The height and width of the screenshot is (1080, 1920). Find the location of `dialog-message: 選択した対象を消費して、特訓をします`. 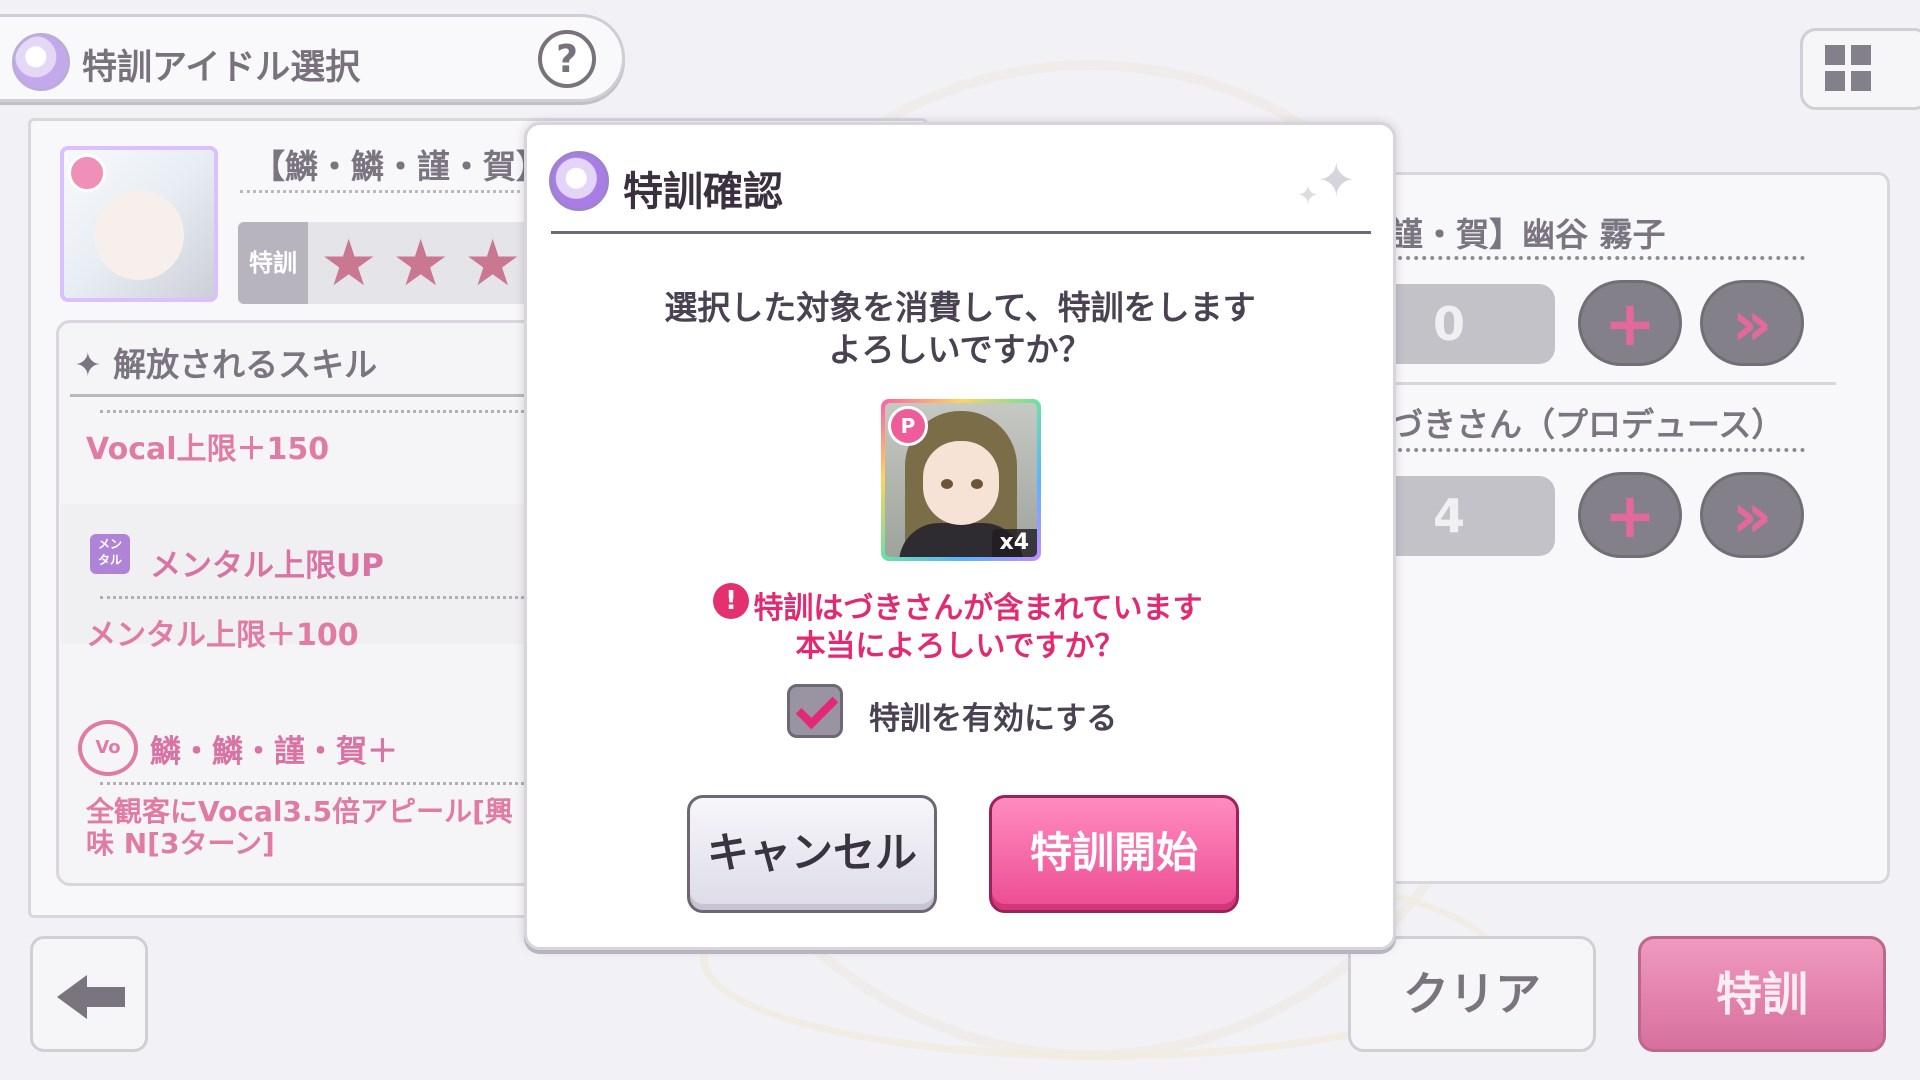

dialog-message: 選択した対象を消費して、特訓をします is located at coordinates (960, 307).